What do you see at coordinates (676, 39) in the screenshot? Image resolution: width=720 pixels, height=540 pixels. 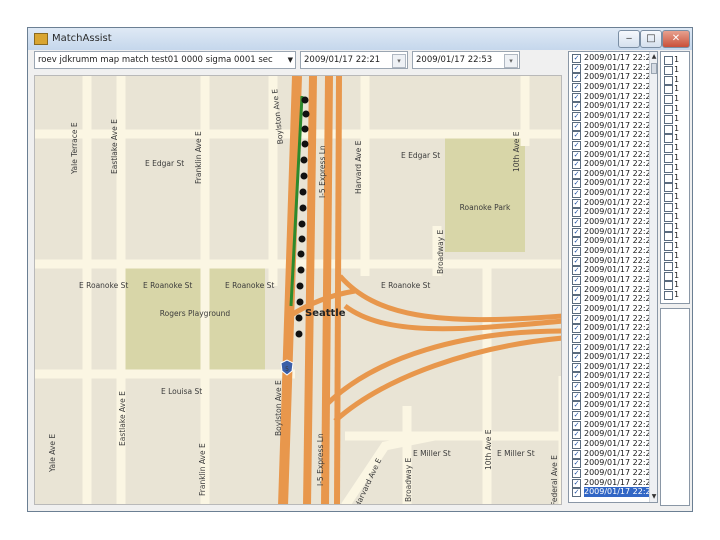 I see `close-button: ✕` at bounding box center [676, 39].